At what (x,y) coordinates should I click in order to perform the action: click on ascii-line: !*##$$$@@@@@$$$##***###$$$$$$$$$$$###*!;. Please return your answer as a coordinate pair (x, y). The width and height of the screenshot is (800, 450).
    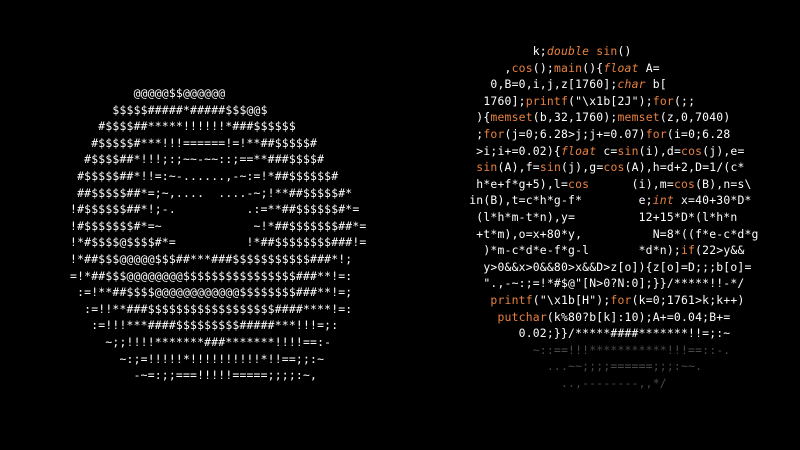
    Looking at the image, I should click on (208, 258).